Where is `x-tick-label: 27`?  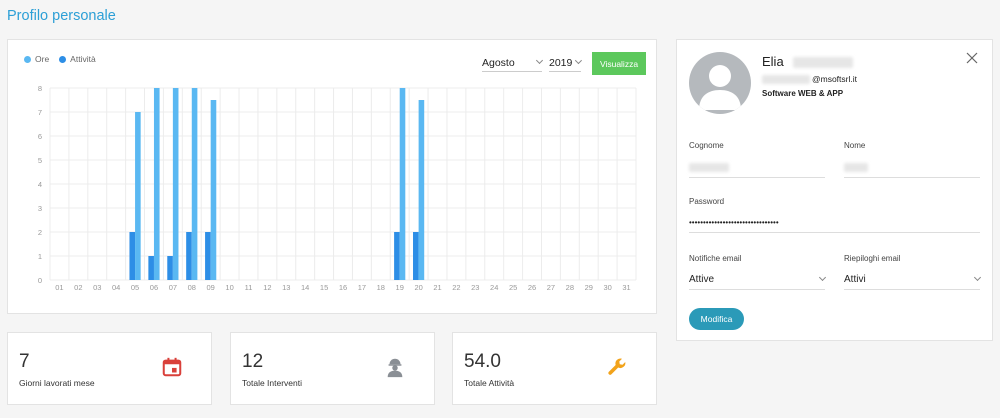 x-tick-label: 27 is located at coordinates (551, 287).